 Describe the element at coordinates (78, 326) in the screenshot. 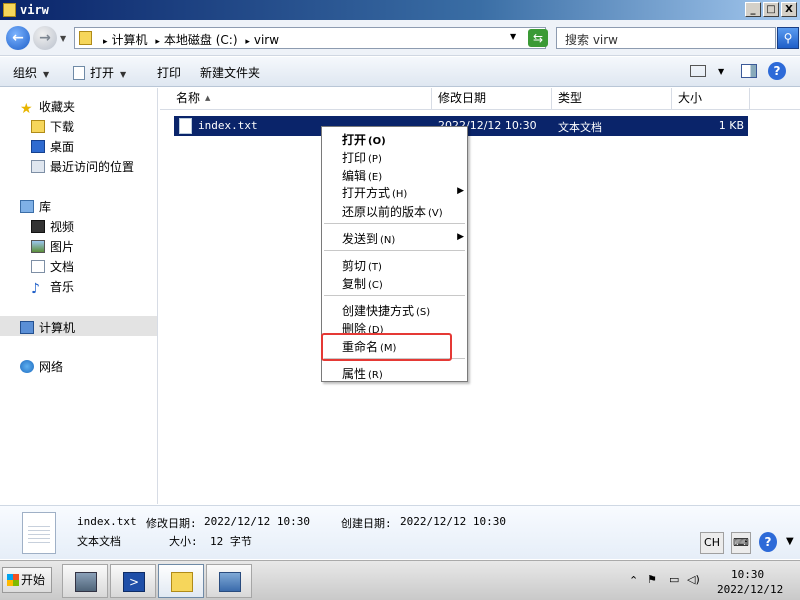

I see `sidebar-item-computer: 计算机` at that location.